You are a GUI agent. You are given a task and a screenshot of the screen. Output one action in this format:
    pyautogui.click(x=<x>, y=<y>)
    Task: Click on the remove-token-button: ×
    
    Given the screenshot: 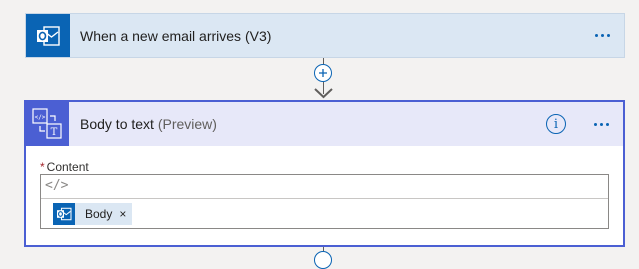 What is the action you would take?
    pyautogui.click(x=122, y=214)
    